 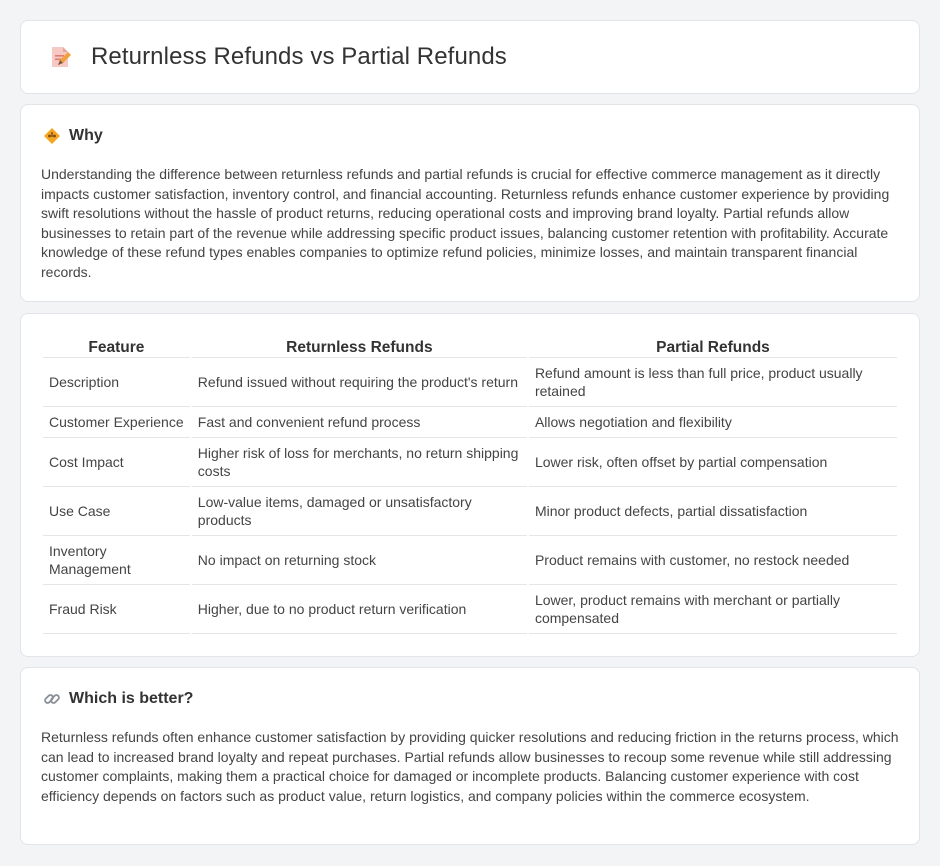 What do you see at coordinates (359, 346) in the screenshot?
I see `column-header: Returnless Refunds` at bounding box center [359, 346].